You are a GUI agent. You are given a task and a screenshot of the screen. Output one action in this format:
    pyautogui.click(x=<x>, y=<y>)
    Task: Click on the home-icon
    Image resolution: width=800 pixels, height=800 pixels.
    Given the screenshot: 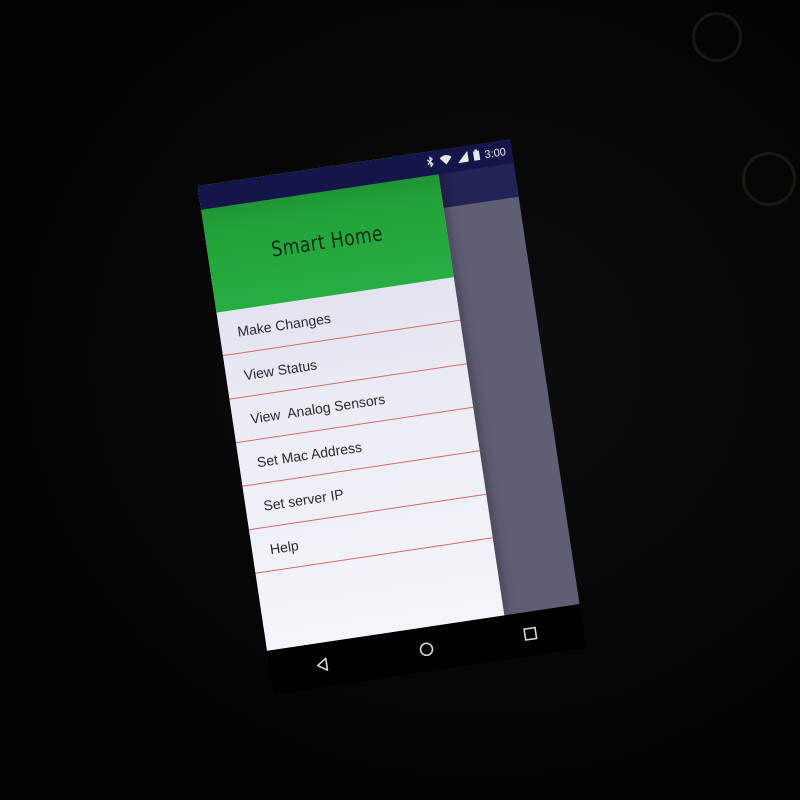 What is the action you would take?
    pyautogui.click(x=426, y=649)
    